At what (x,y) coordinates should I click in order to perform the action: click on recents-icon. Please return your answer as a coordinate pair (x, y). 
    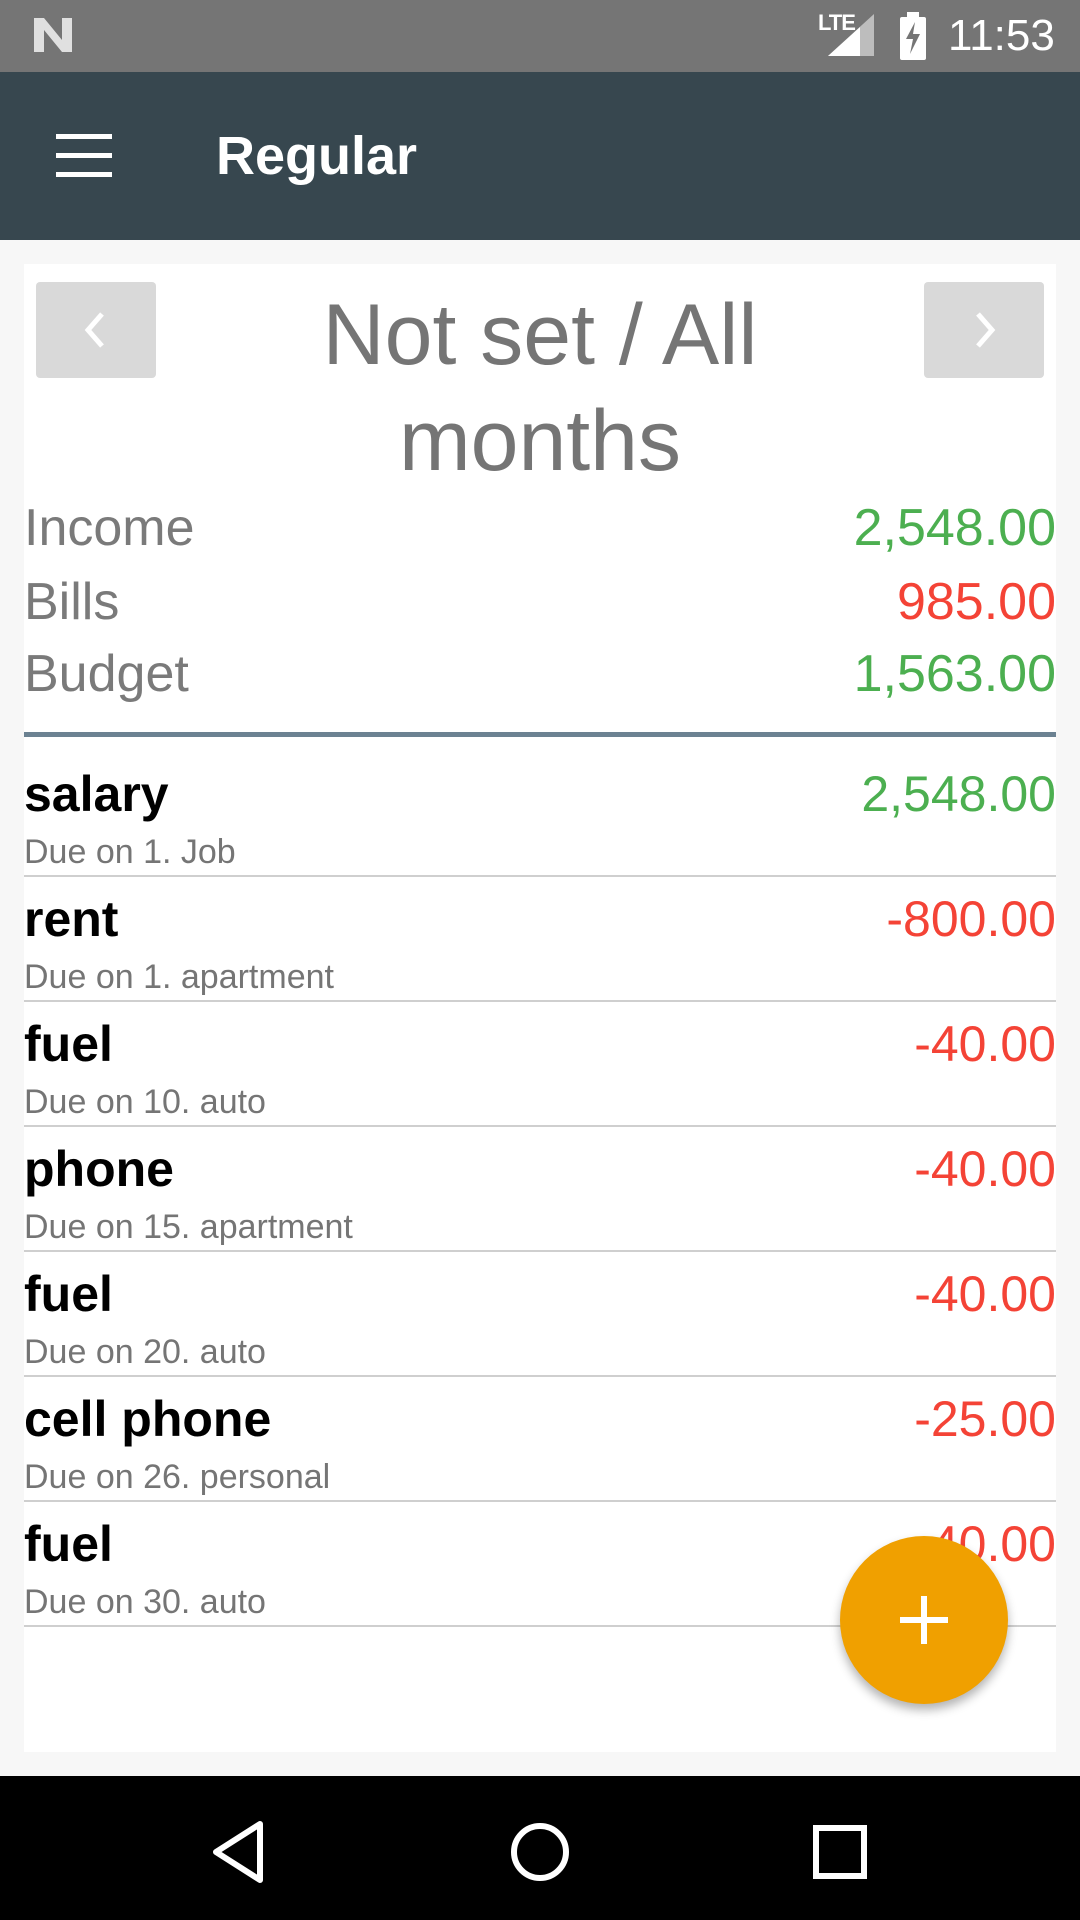
    Looking at the image, I should click on (840, 1852).